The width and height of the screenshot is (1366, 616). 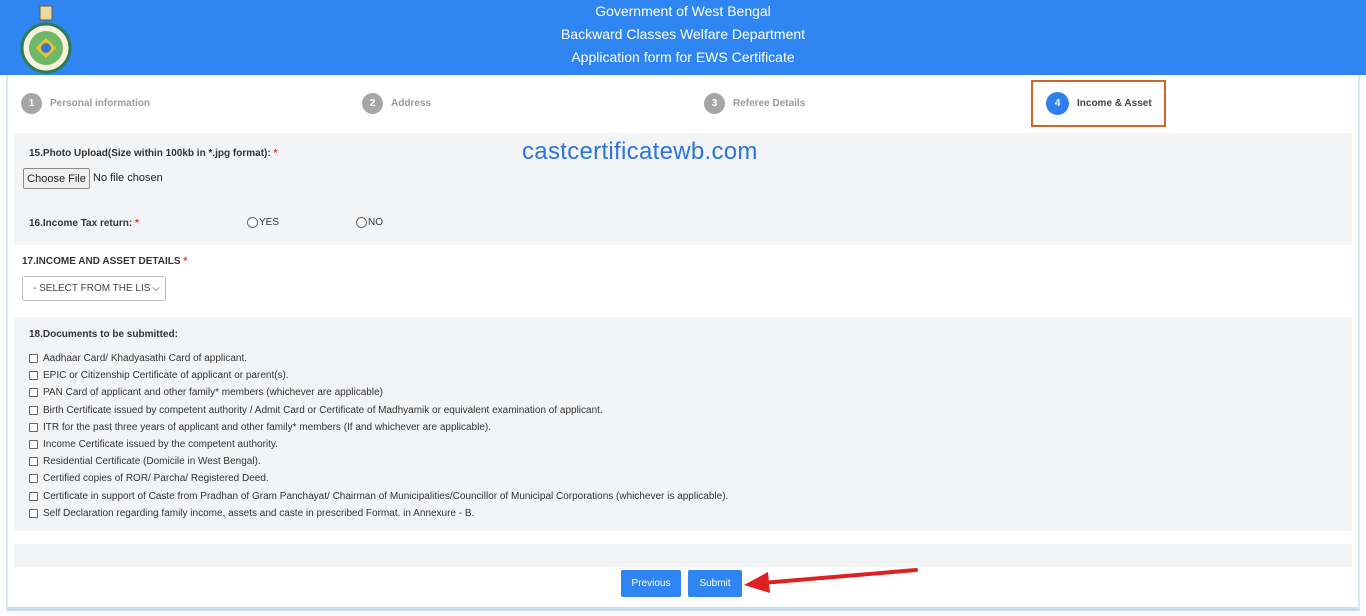 What do you see at coordinates (769, 103) in the screenshot?
I see `step-label: Referee Details` at bounding box center [769, 103].